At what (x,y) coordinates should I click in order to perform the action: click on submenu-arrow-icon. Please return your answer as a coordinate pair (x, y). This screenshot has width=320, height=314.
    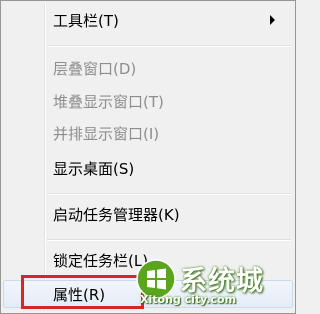
    Looking at the image, I should click on (272, 20).